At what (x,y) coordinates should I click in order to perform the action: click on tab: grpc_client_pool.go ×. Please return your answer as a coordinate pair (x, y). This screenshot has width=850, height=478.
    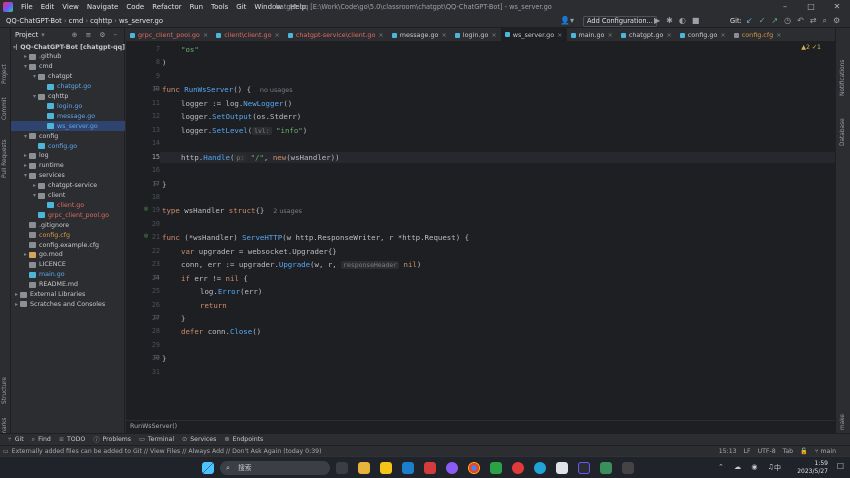
    Looking at the image, I should click on (169, 34).